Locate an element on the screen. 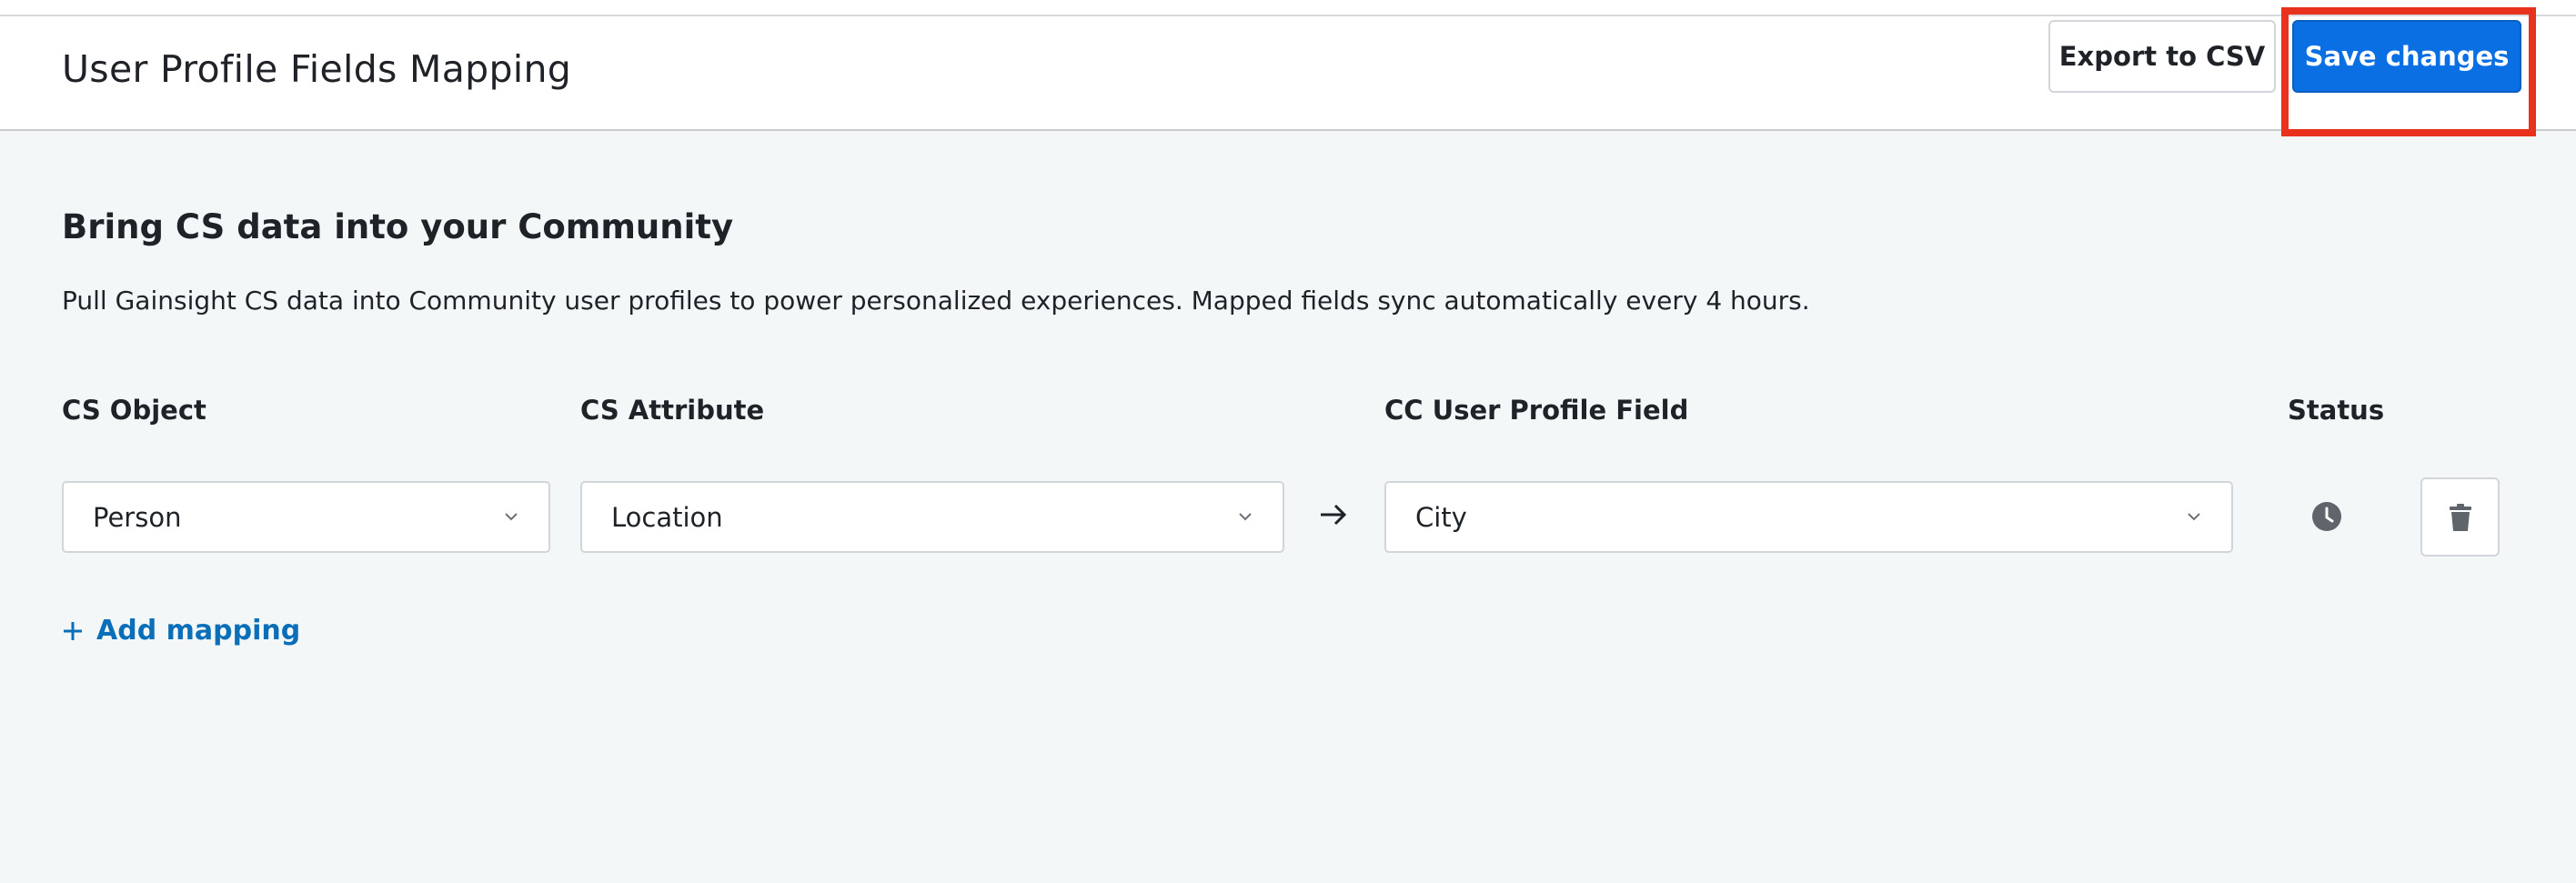 Image resolution: width=2576 pixels, height=883 pixels. column-header-cs-object: CS Object is located at coordinates (134, 410).